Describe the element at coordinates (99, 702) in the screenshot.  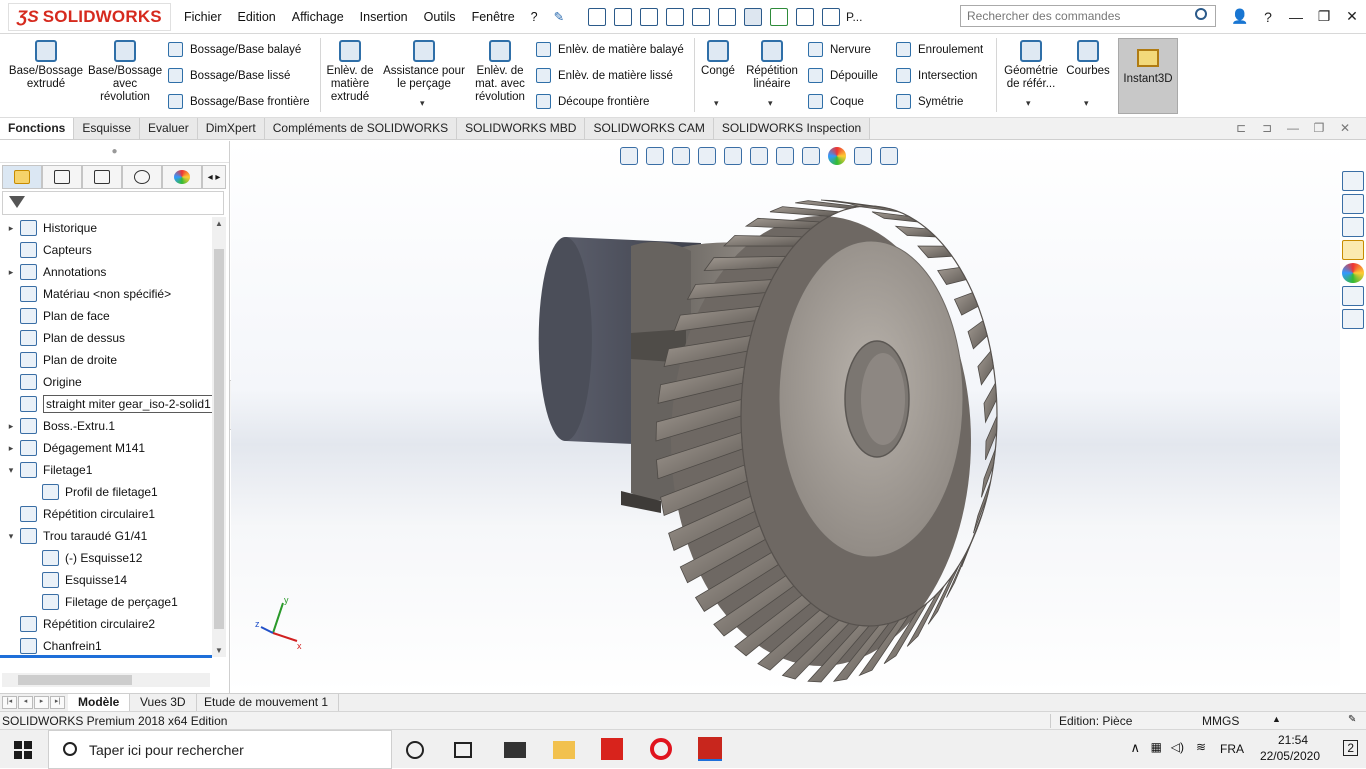
I see `tab-model: Modèle` at that location.